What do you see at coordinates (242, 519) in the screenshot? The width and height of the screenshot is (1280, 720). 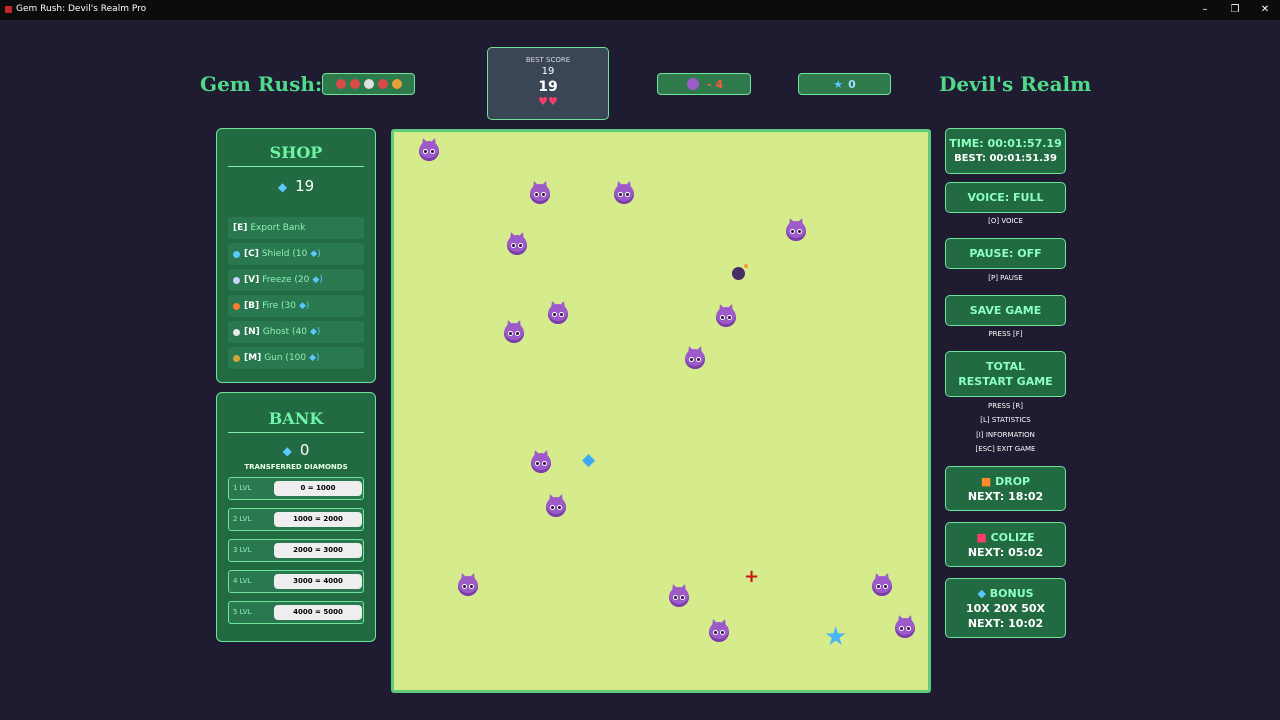 I see `level-label: 2 LVL` at bounding box center [242, 519].